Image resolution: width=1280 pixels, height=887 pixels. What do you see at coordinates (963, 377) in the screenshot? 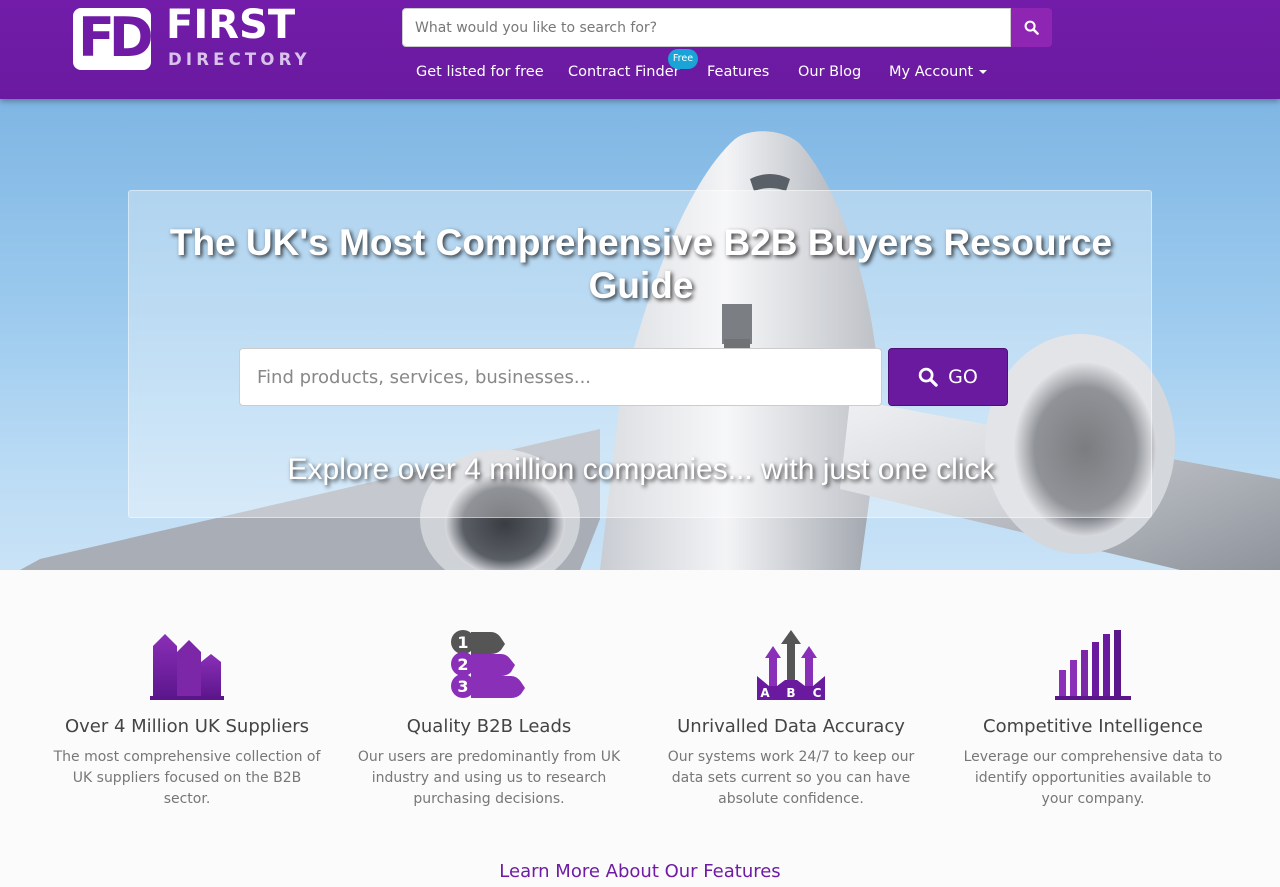
I see `go-button-label: GO` at bounding box center [963, 377].